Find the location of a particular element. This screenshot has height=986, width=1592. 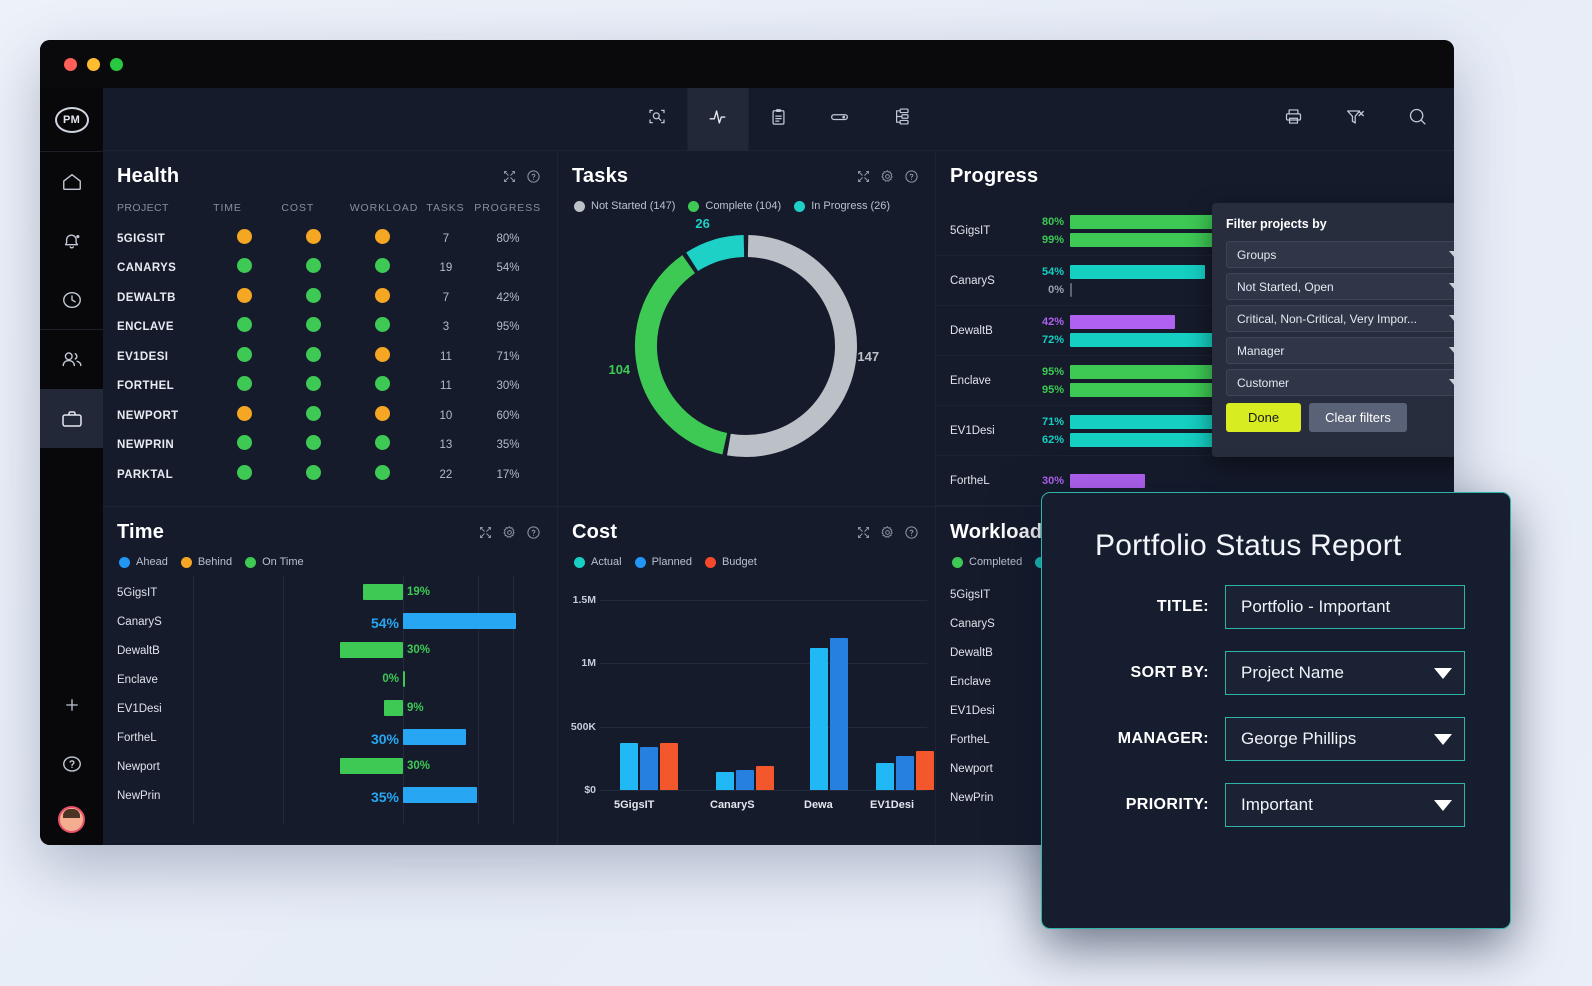

sidebar-item-help is located at coordinates (71, 763).